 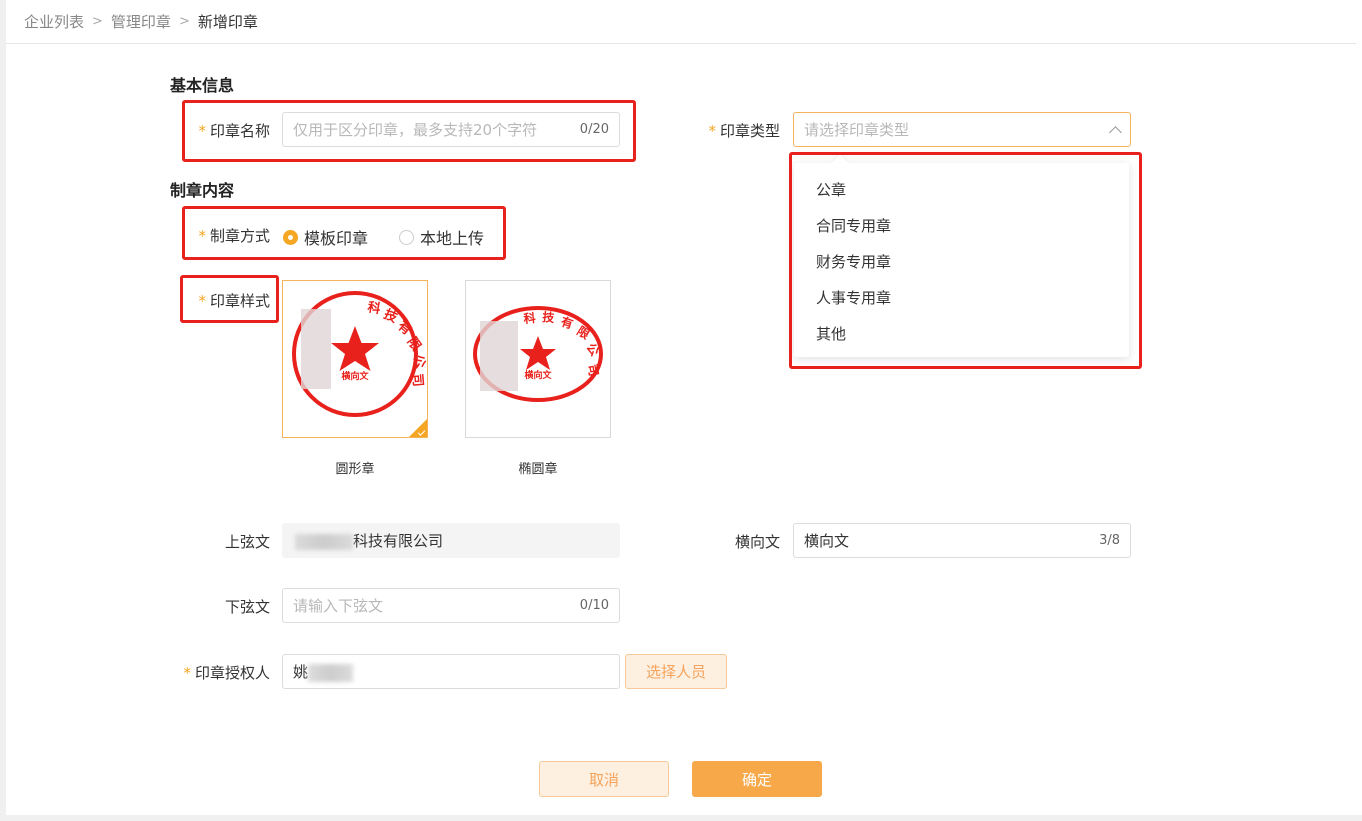 What do you see at coordinates (744, 131) in the screenshot?
I see `seal-type-label: * 印章类型` at bounding box center [744, 131].